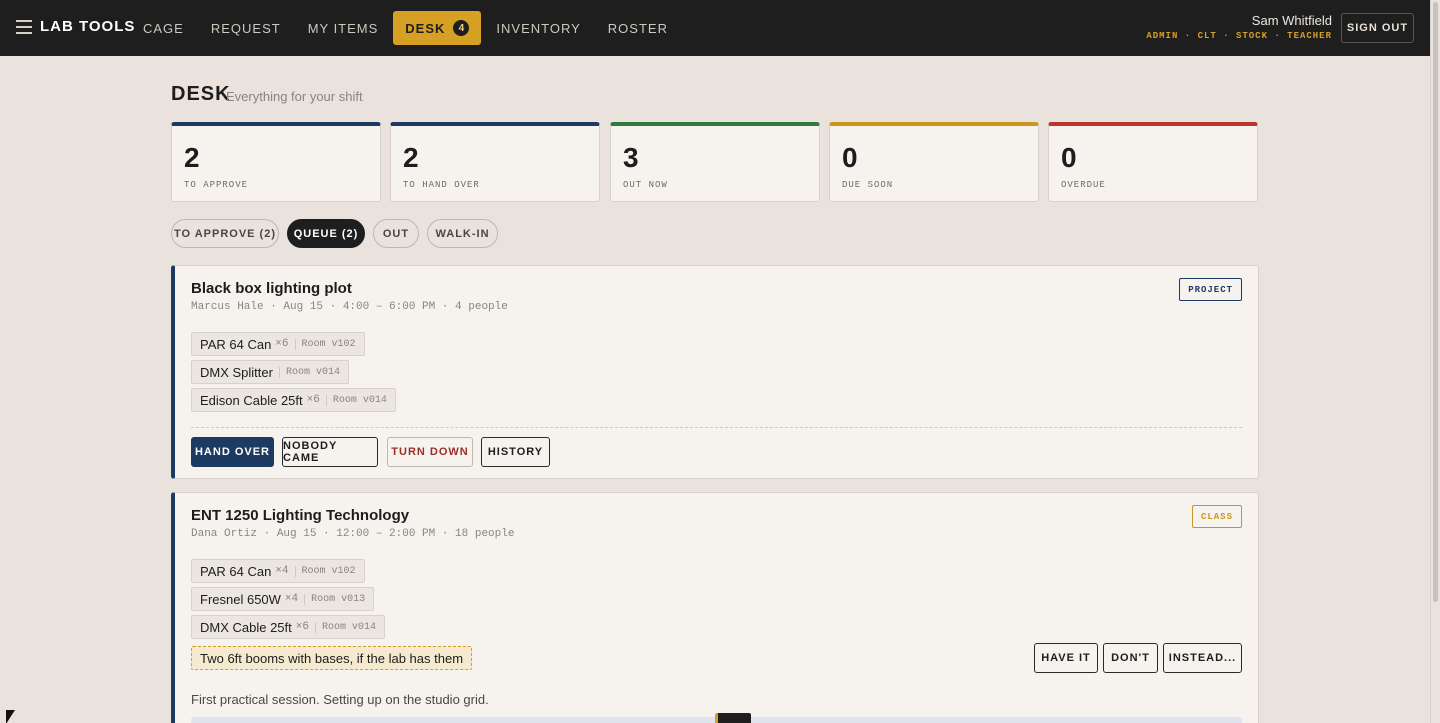 This screenshot has height=723, width=1440. Describe the element at coordinates (1130, 658) in the screenshot. I see `dont-have-button: DON'T` at that location.